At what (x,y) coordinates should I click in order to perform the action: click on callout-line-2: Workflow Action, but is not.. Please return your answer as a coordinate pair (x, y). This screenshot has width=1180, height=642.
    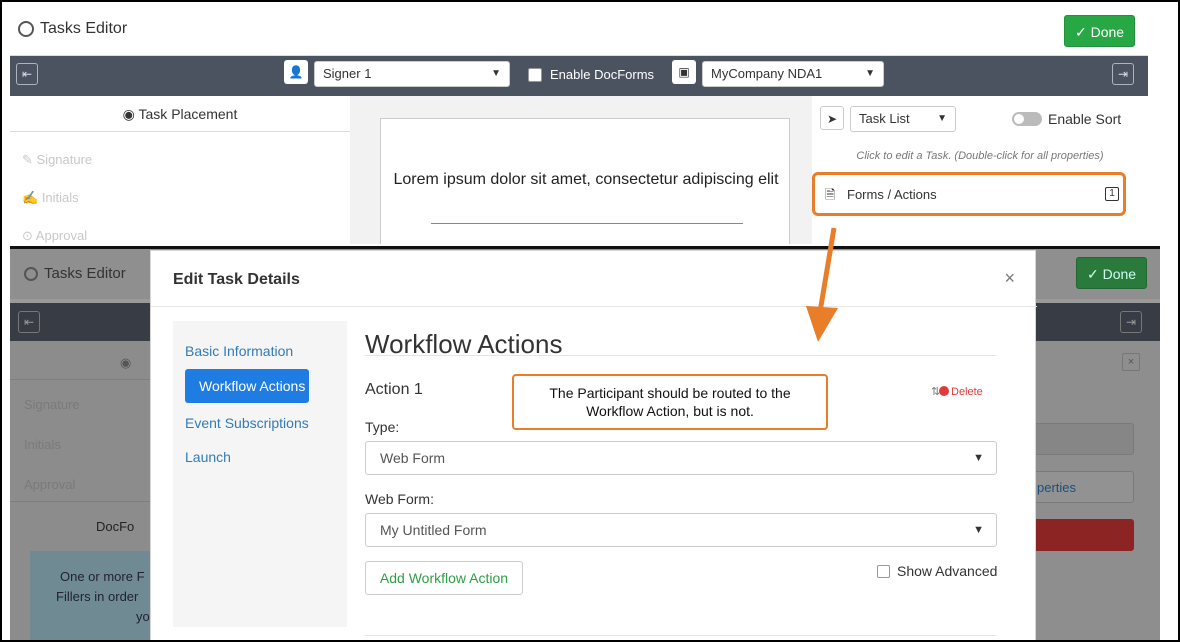
    Looking at the image, I should click on (670, 411).